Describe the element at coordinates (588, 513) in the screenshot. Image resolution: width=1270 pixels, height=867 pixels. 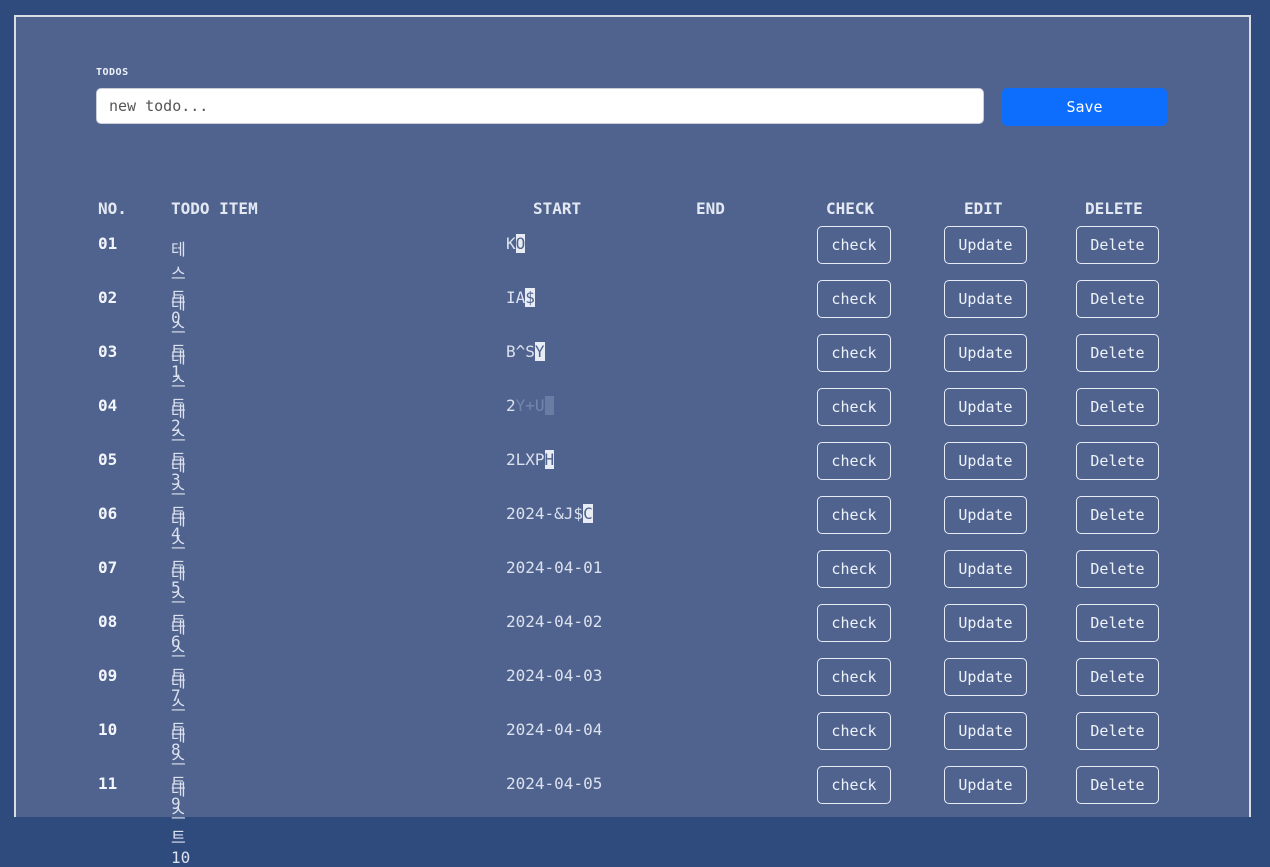
I see `typing-cursor: C` at that location.